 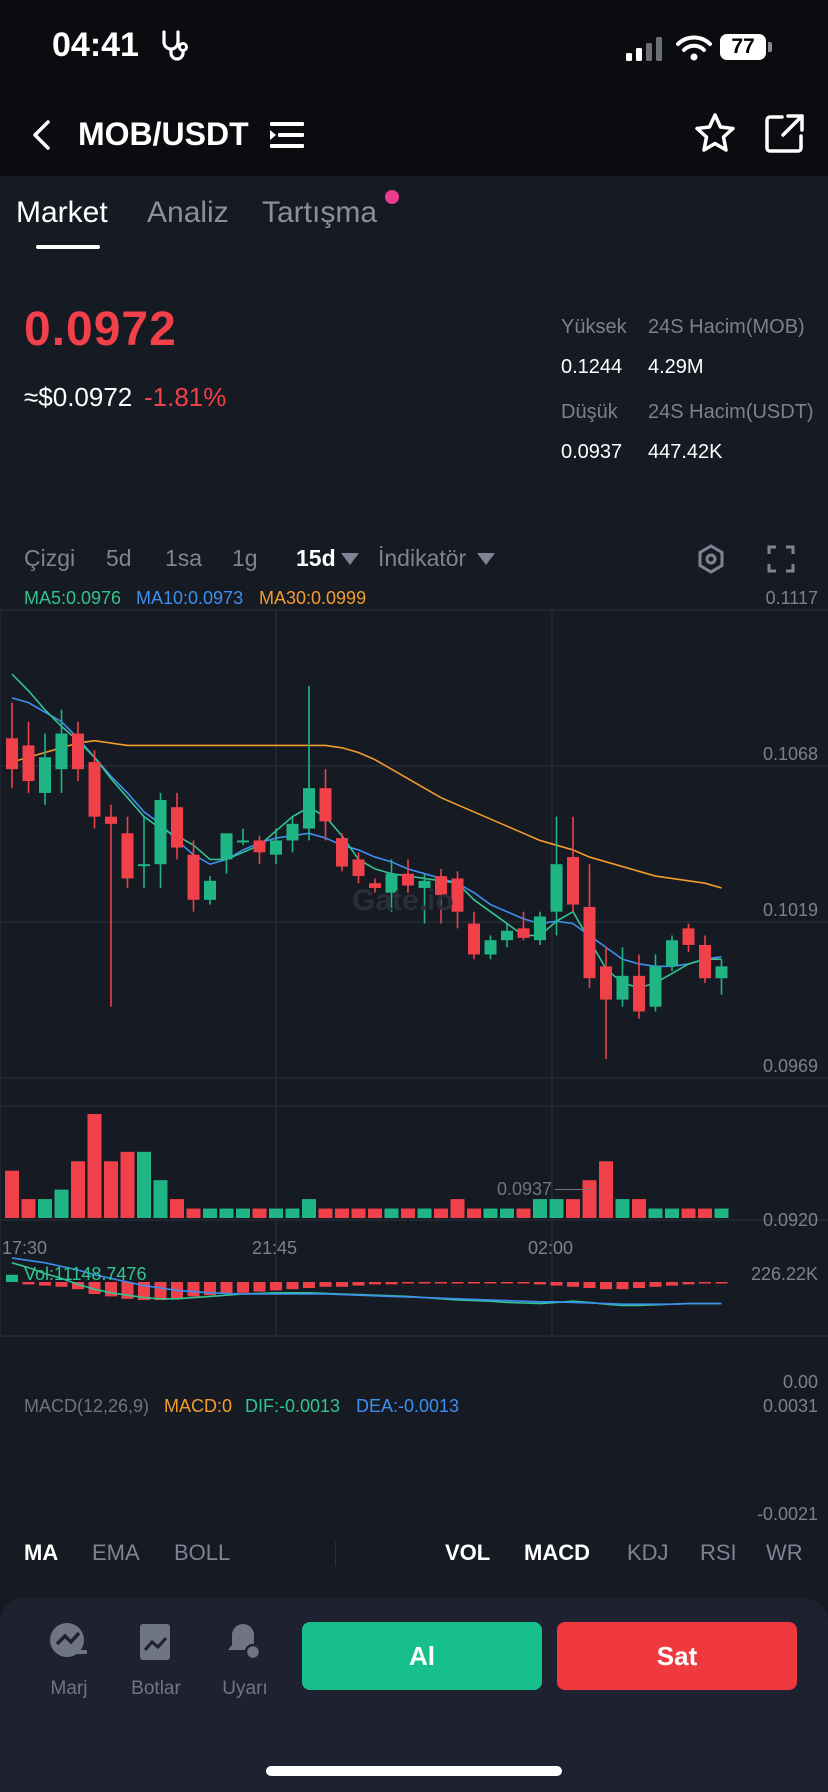 What do you see at coordinates (790, 1066) in the screenshot?
I see `y-label: 0.0969` at bounding box center [790, 1066].